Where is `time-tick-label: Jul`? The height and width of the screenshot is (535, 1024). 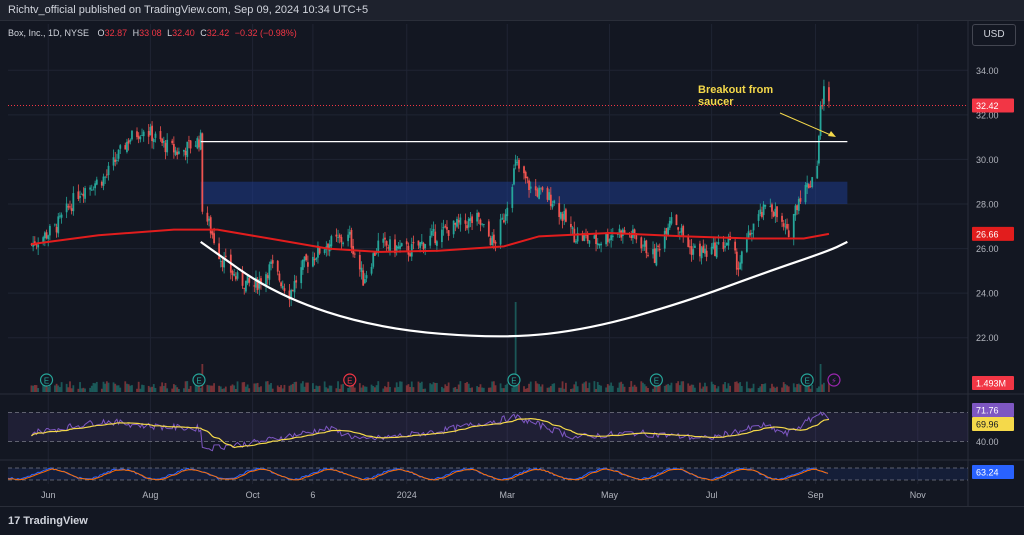 time-tick-label: Jul is located at coordinates (712, 495).